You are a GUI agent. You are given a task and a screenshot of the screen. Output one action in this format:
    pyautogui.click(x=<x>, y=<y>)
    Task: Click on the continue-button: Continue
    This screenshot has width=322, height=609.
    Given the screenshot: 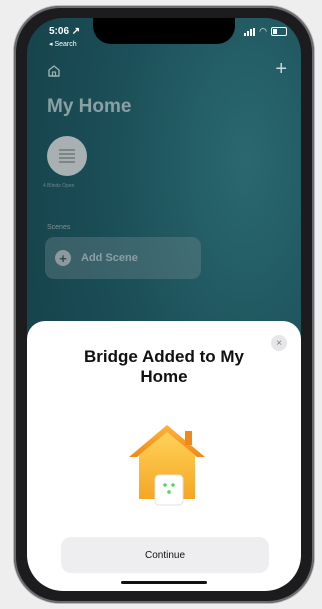 What is the action you would take?
    pyautogui.click(x=165, y=555)
    